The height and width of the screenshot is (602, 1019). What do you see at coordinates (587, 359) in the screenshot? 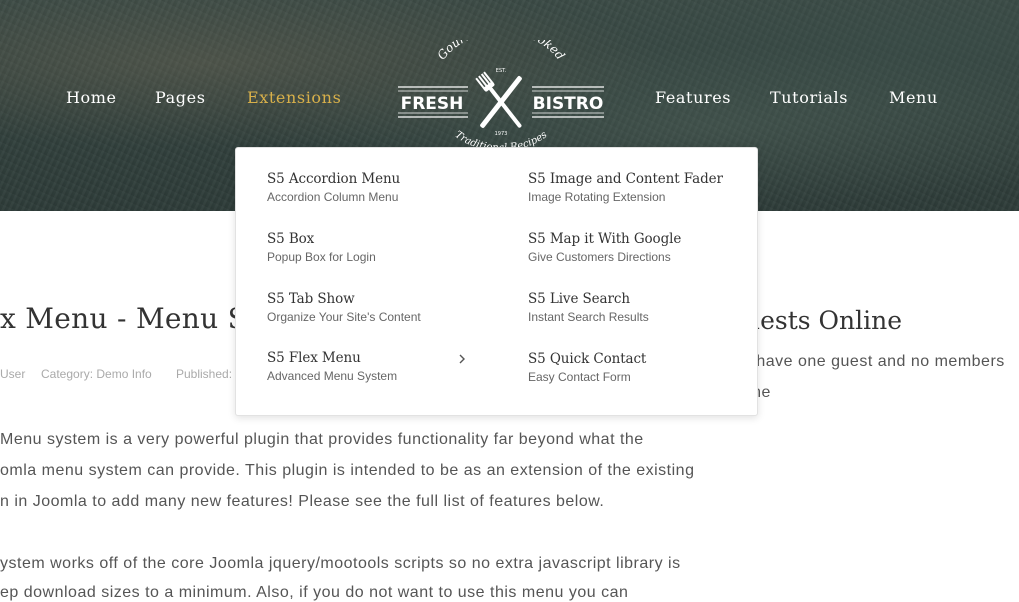
I see `dropdown-item-title: S5 Quick Contact` at bounding box center [587, 359].